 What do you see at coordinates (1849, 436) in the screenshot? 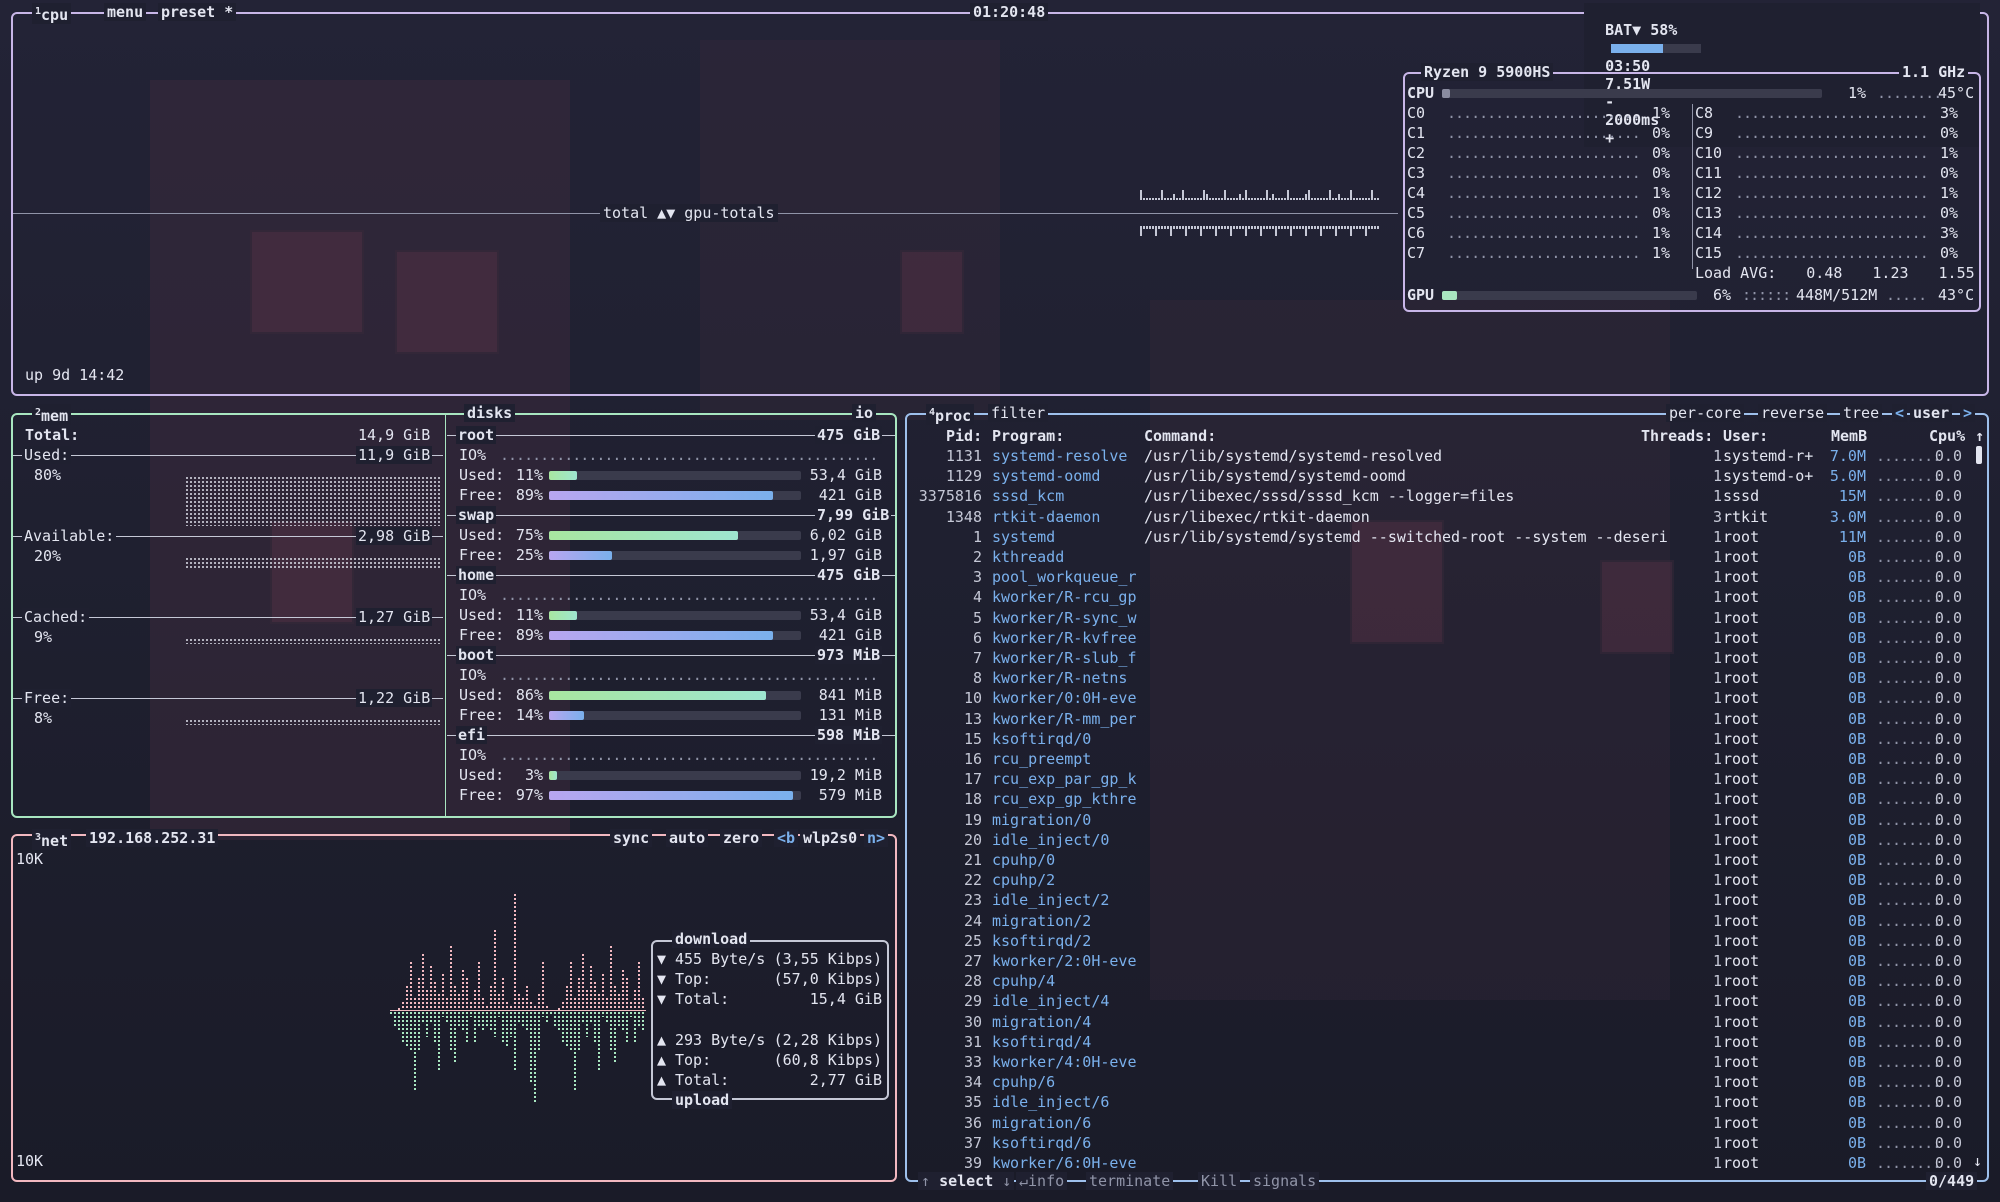
I see `col-mem: MemB` at bounding box center [1849, 436].